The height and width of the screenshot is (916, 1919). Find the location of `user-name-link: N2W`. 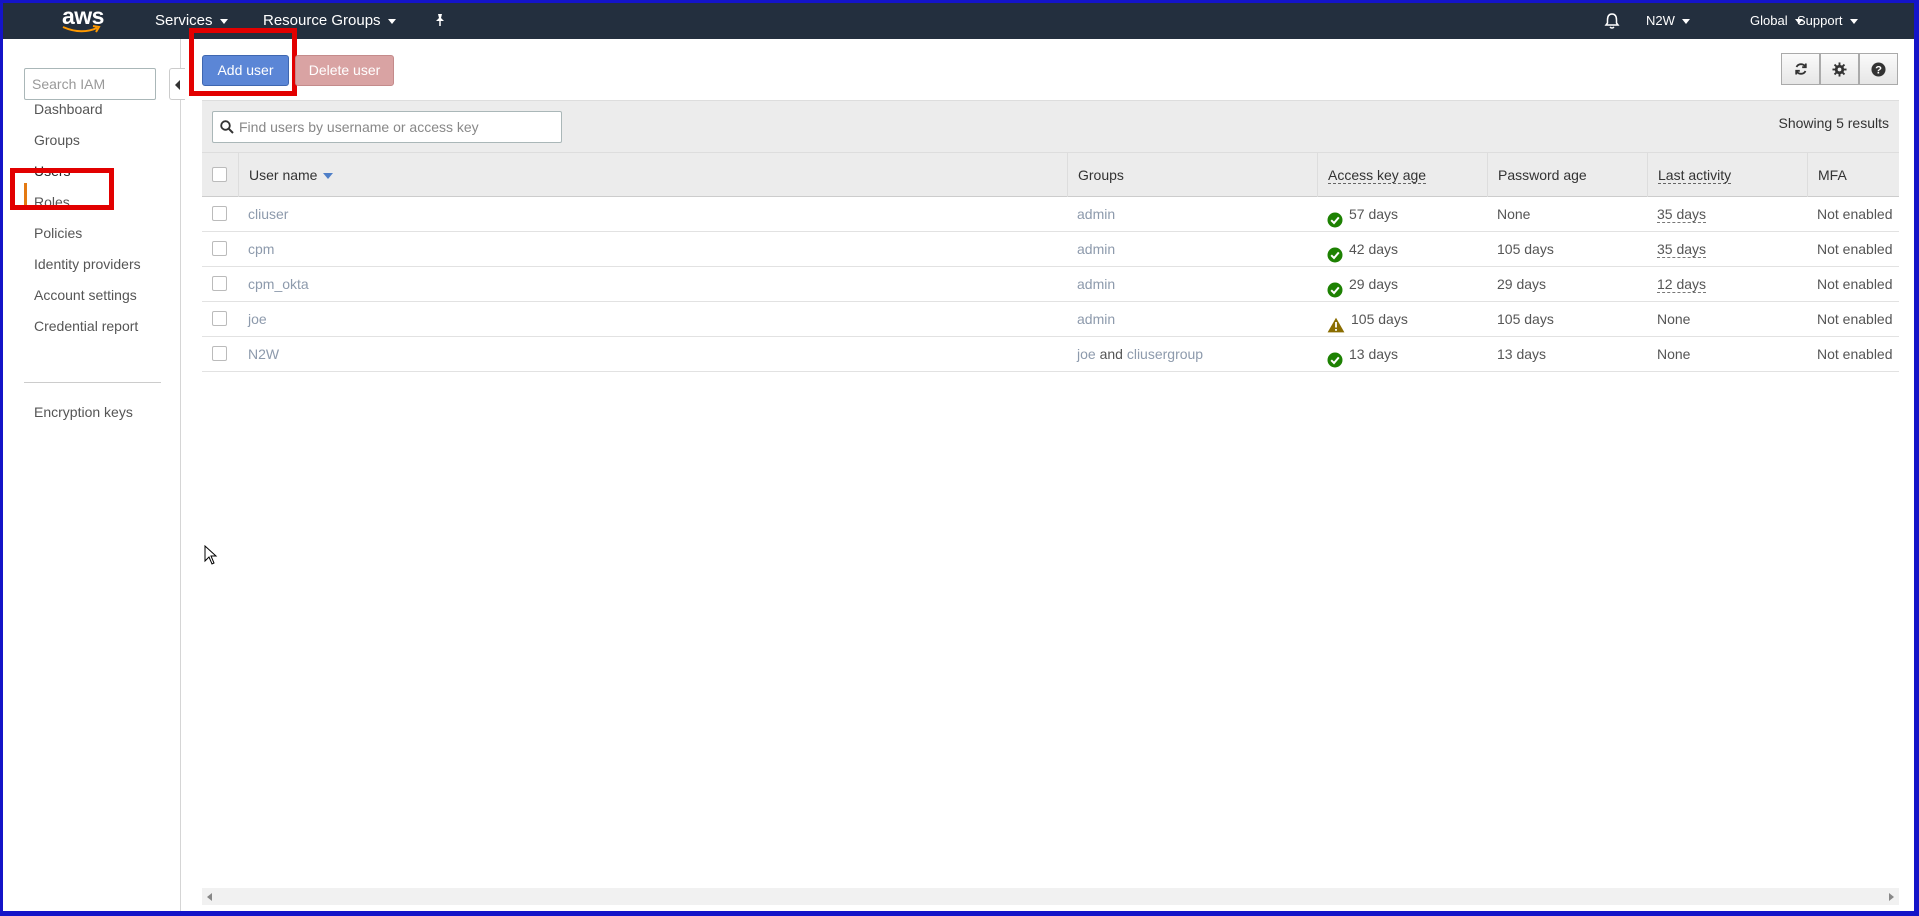

user-name-link: N2W is located at coordinates (263, 354).